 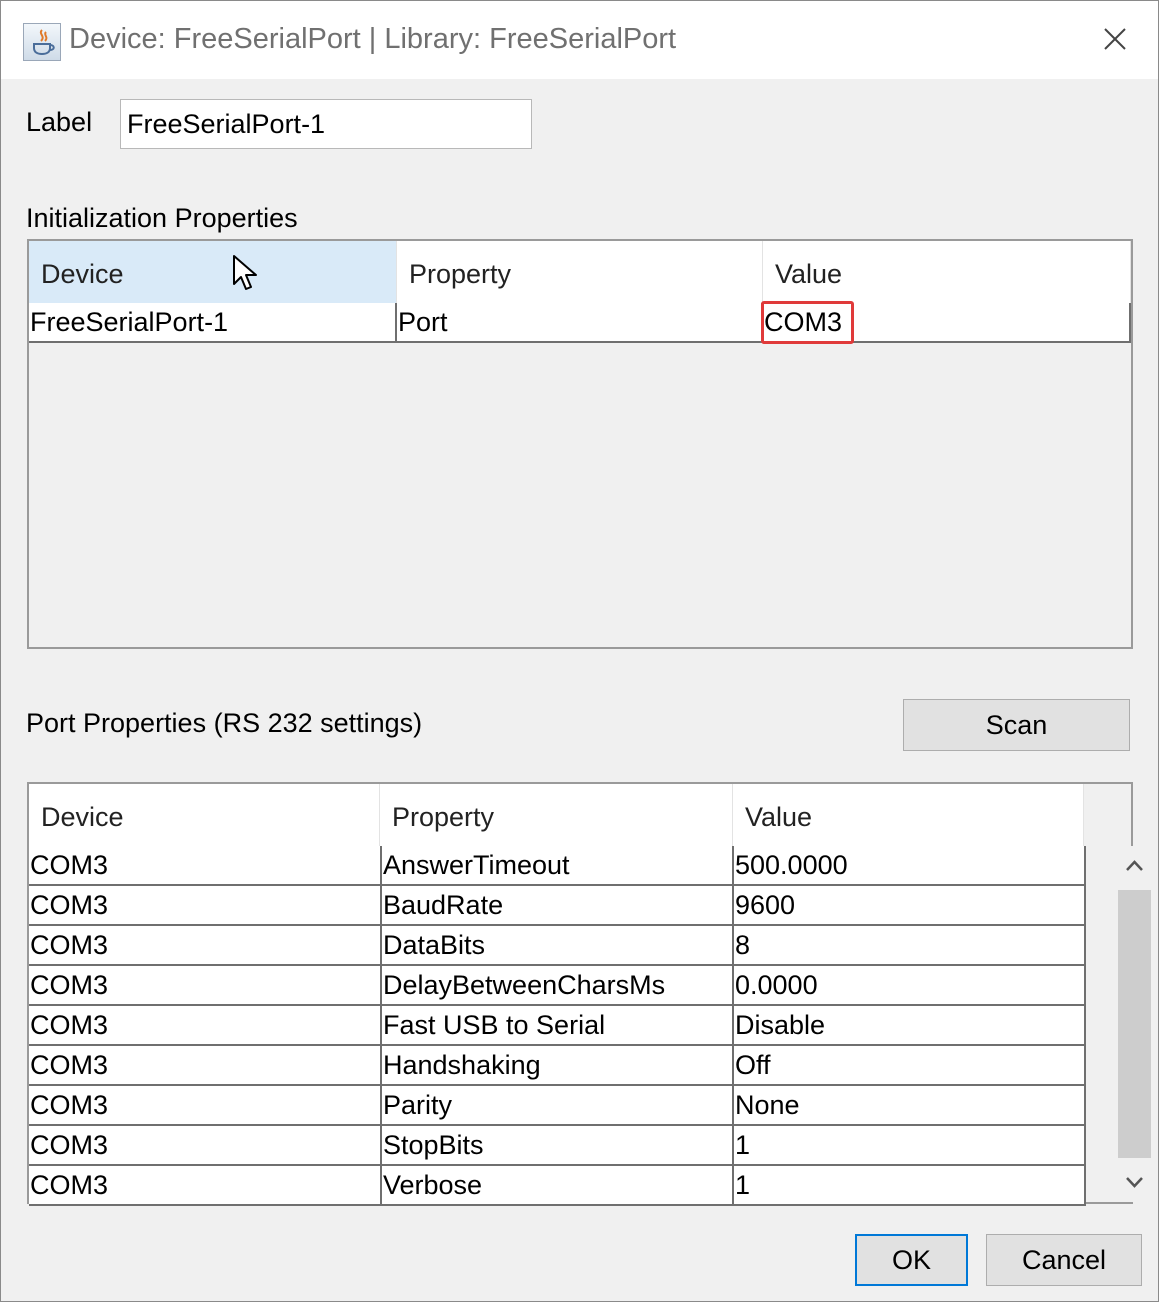 What do you see at coordinates (1134, 866) in the screenshot?
I see `chevron-up-icon` at bounding box center [1134, 866].